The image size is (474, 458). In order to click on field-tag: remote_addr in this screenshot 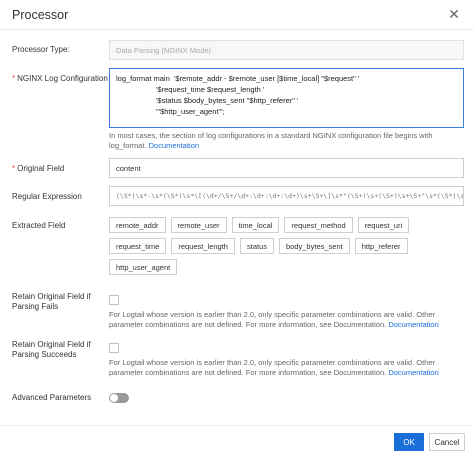, I will do `click(137, 225)`.